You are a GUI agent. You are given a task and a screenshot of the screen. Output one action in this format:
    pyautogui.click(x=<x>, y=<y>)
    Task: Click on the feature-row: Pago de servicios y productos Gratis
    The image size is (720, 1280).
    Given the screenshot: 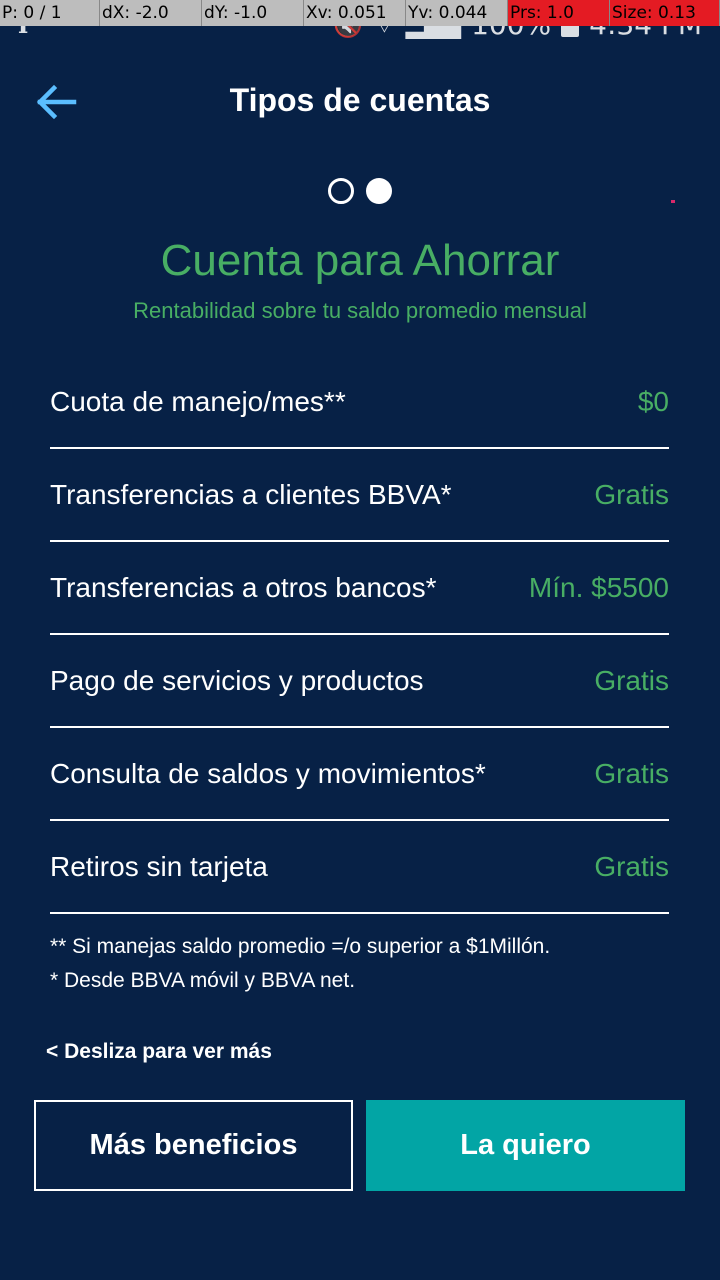 What is the action you would take?
    pyautogui.click(x=359, y=681)
    